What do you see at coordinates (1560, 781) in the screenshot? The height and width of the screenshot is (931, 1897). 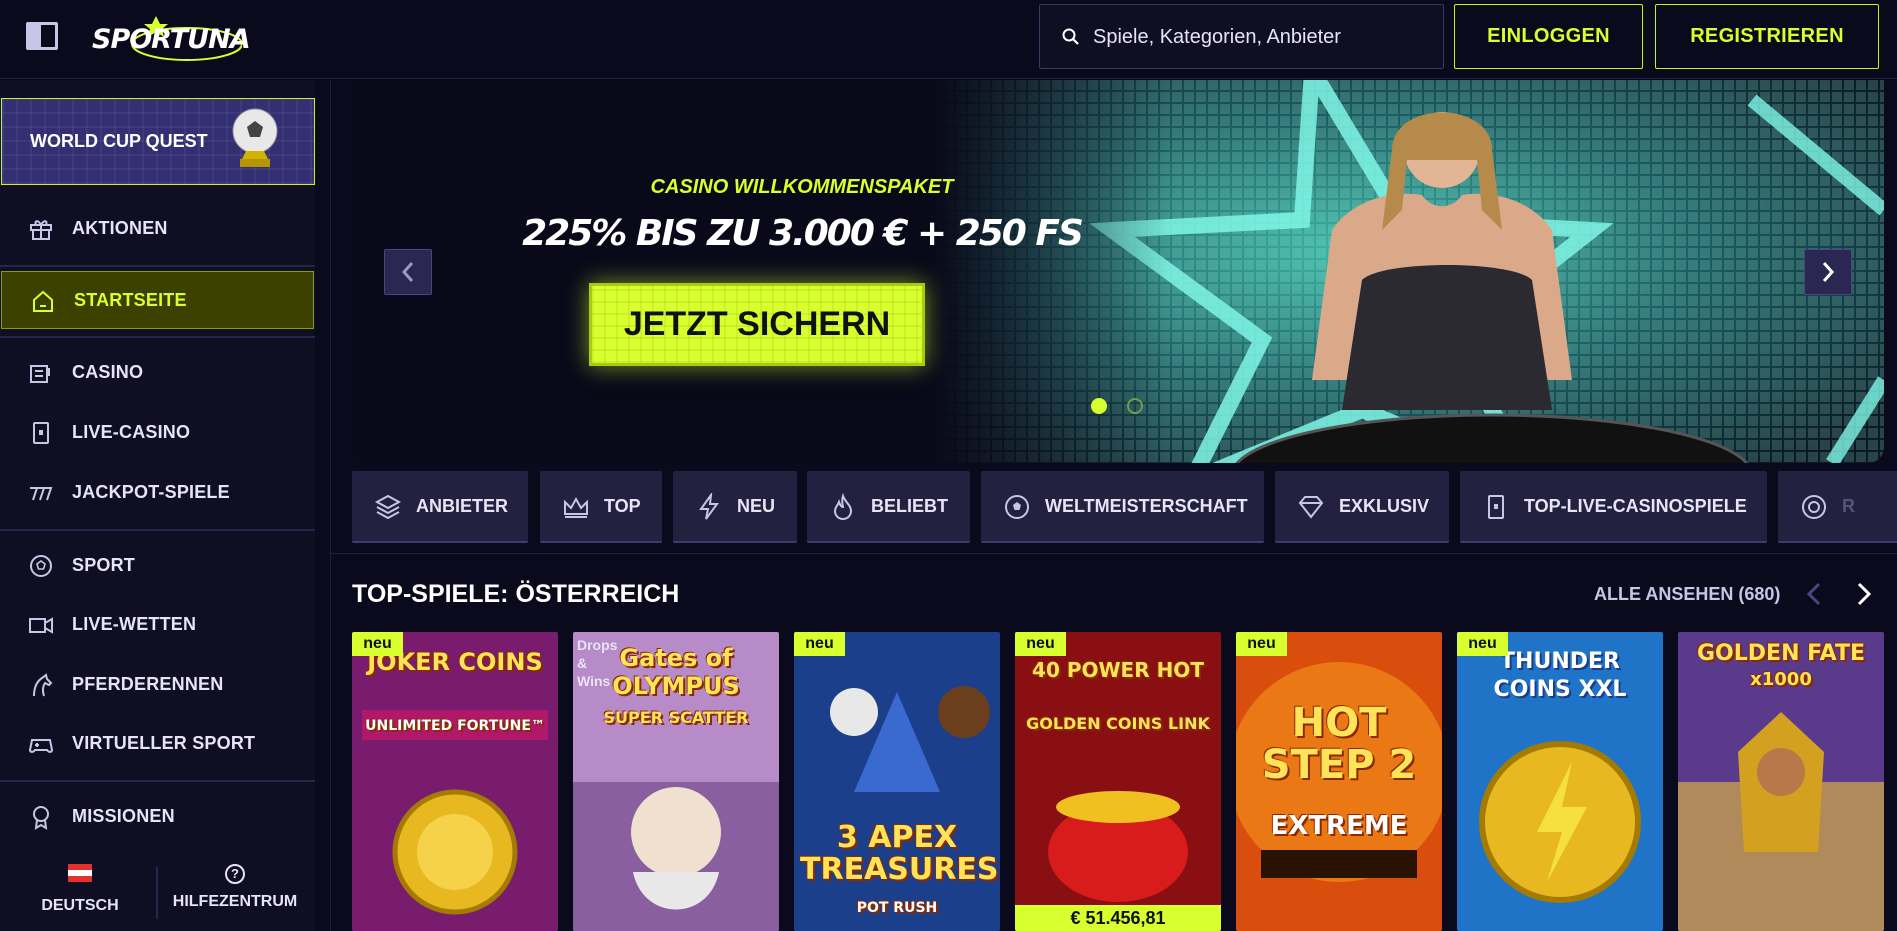 I see `game-tile: THUNDER COINS XXL neu` at bounding box center [1560, 781].